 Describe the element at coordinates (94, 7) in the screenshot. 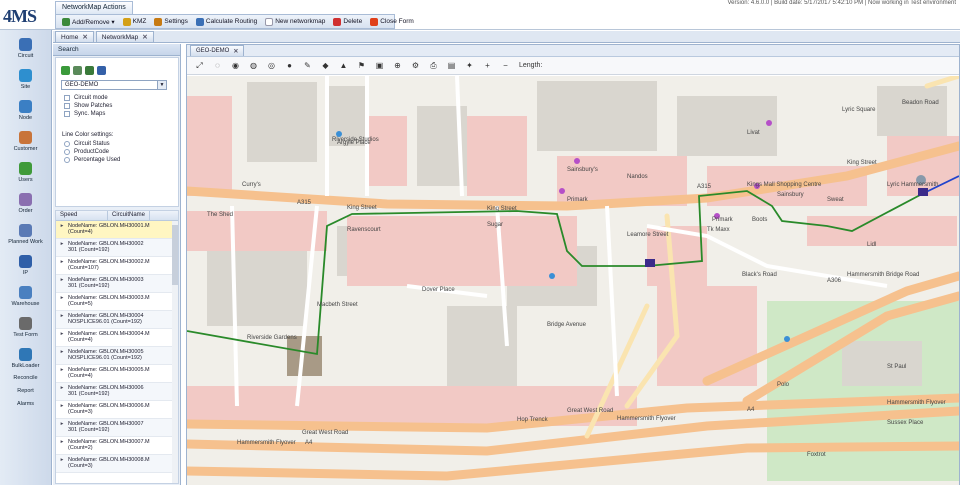

I see `ribbon-tab: NetworkMap Actions` at that location.